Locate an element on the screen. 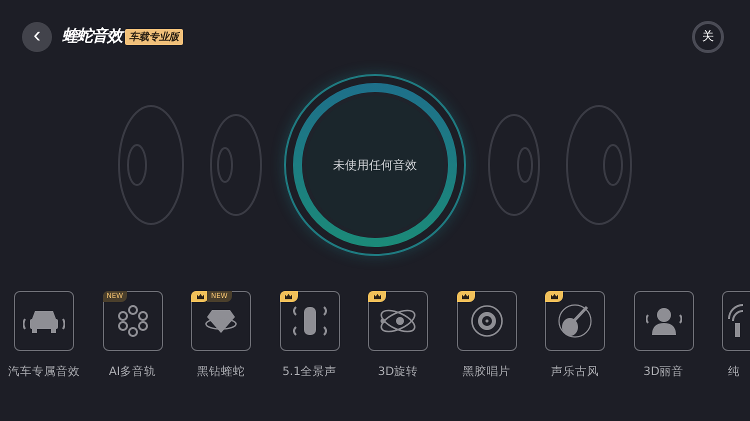 The height and width of the screenshot is (421, 750). effect-label: 5.1全景声 is located at coordinates (309, 371).